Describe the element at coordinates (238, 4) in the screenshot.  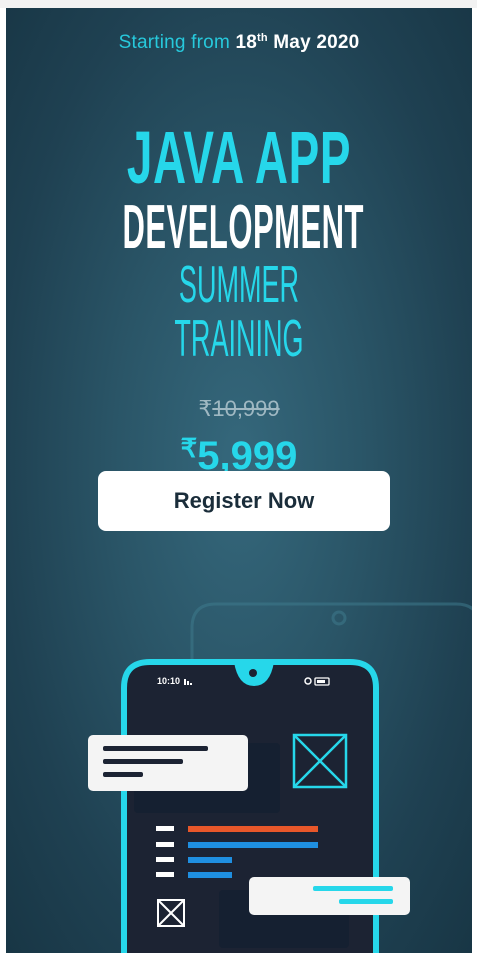
I see `top-strip` at that location.